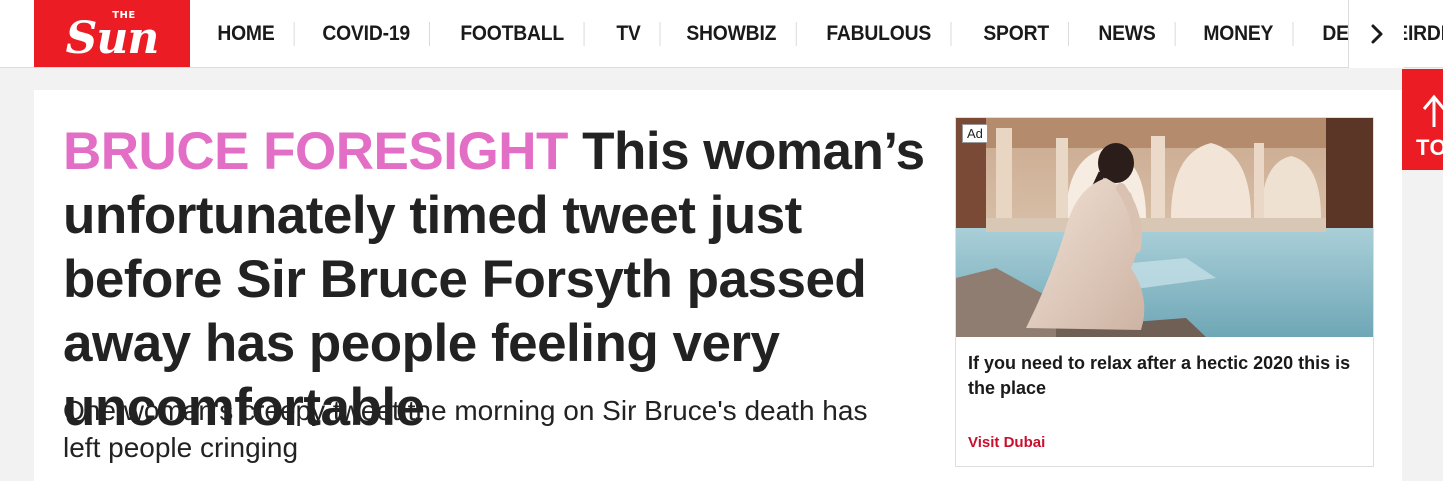 This screenshot has height=481, width=1443. I want to click on chevron-right-icon, so click(1376, 34).